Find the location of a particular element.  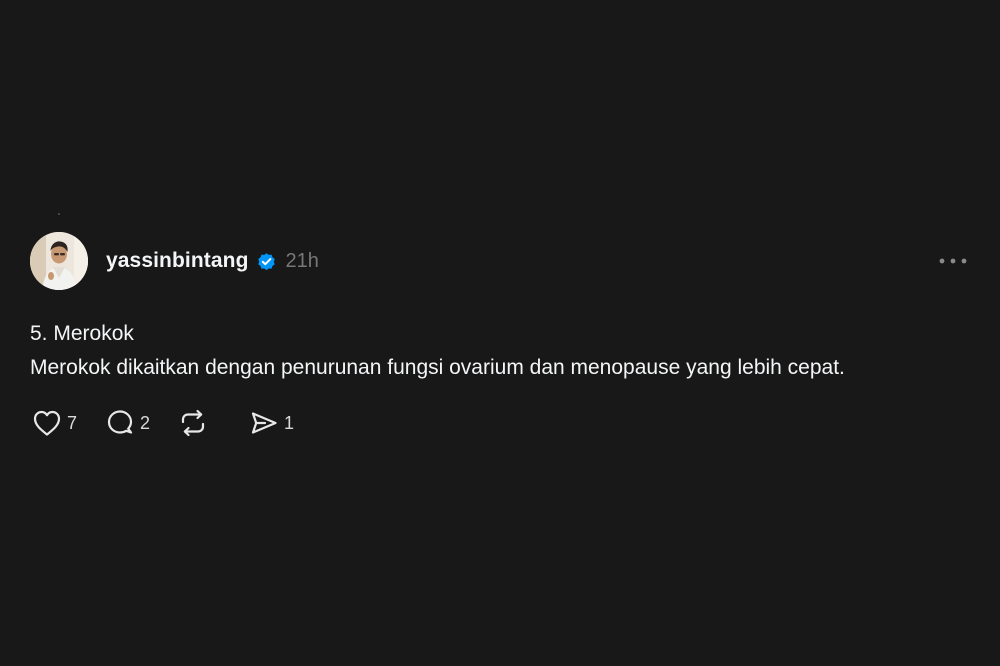

send-icon is located at coordinates (264, 423).